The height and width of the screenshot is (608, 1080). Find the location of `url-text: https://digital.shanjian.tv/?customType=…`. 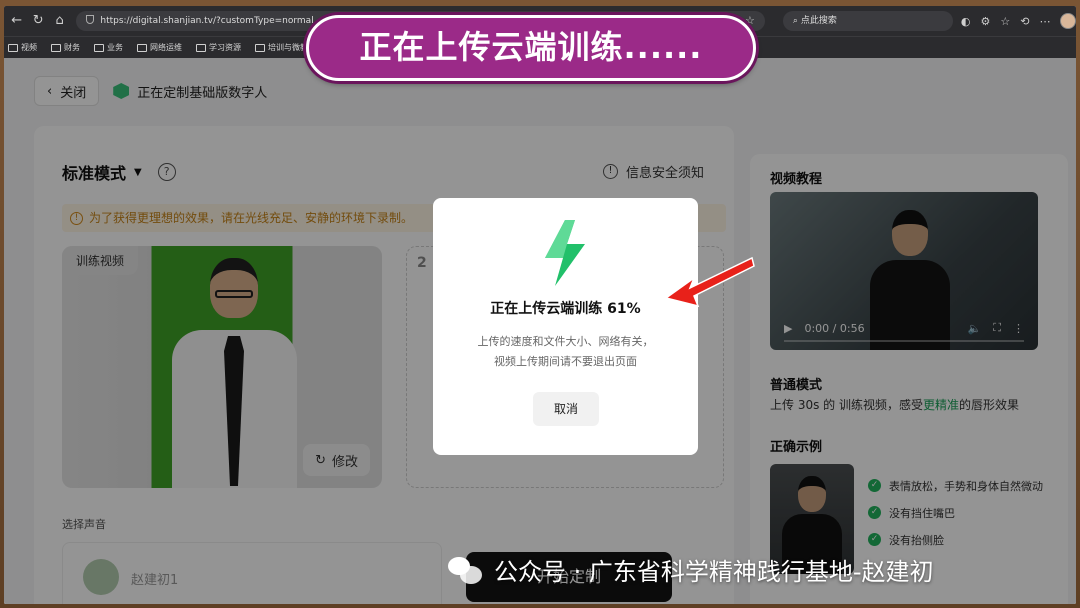

url-text: https://digital.shanjian.tv/?customType=… is located at coordinates (207, 21).